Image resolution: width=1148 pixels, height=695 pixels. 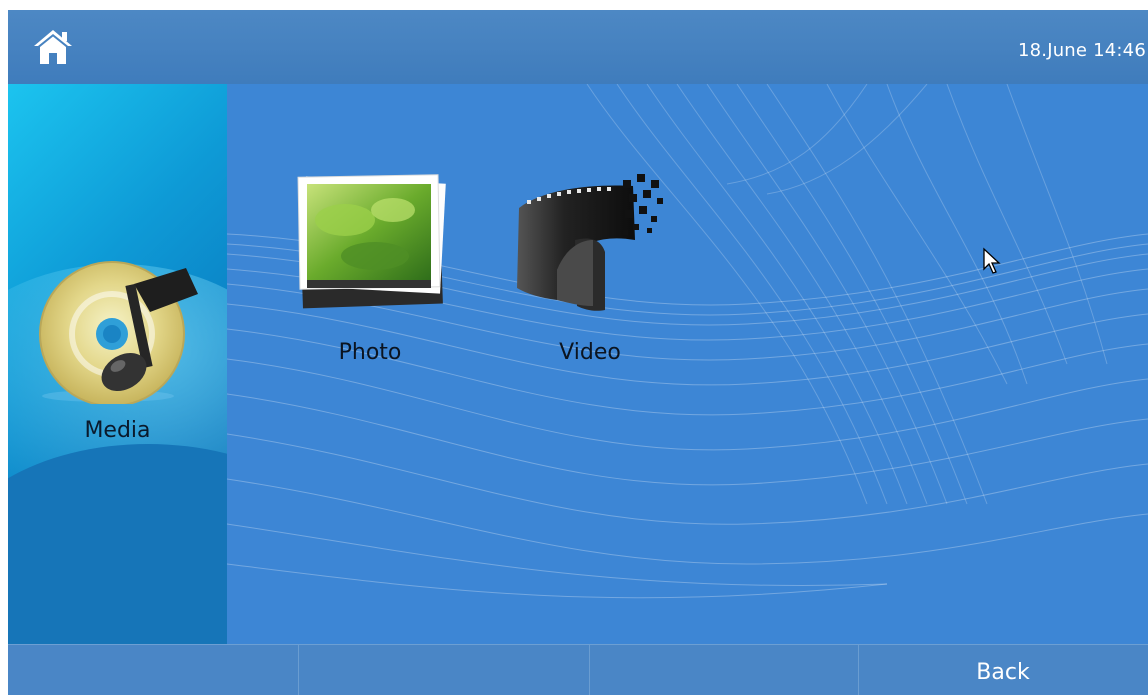 I want to click on video-tile: Video, so click(x=590, y=270).